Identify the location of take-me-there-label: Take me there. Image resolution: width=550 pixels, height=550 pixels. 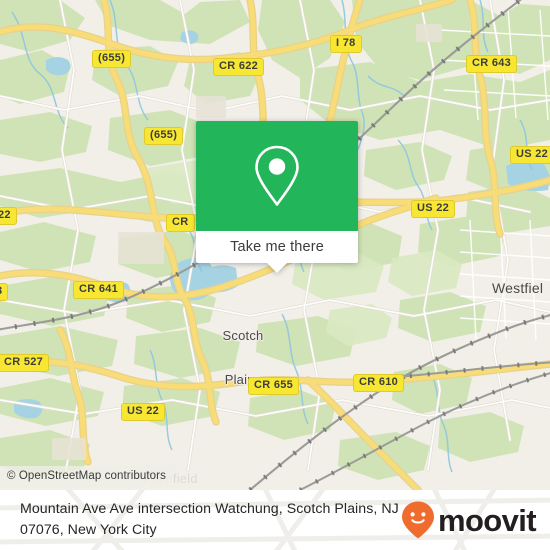
(277, 247).